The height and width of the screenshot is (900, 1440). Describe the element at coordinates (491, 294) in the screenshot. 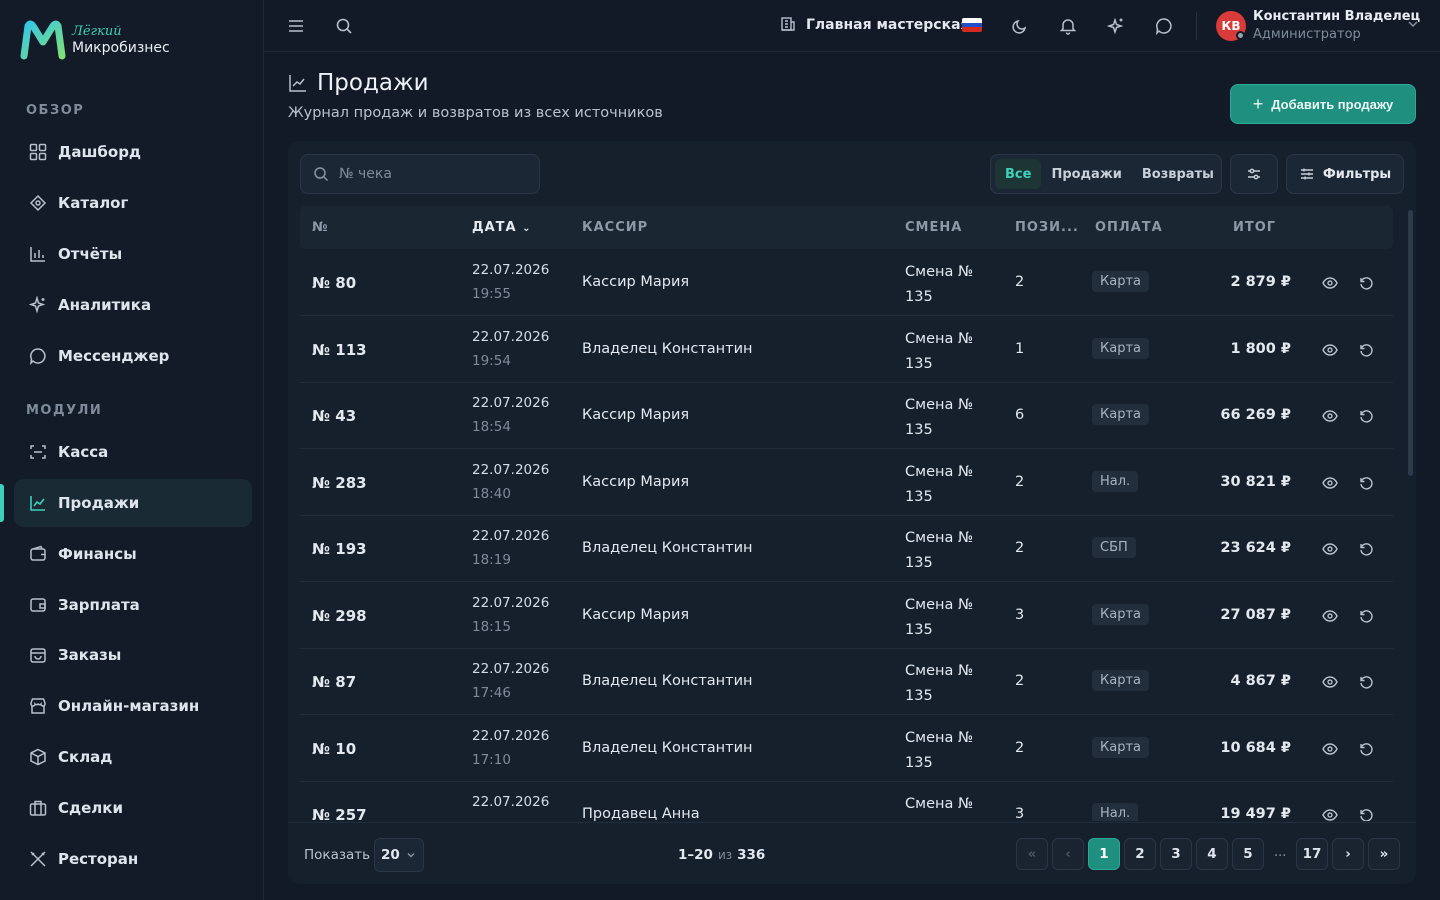

I see `sale-time: 19:55` at that location.